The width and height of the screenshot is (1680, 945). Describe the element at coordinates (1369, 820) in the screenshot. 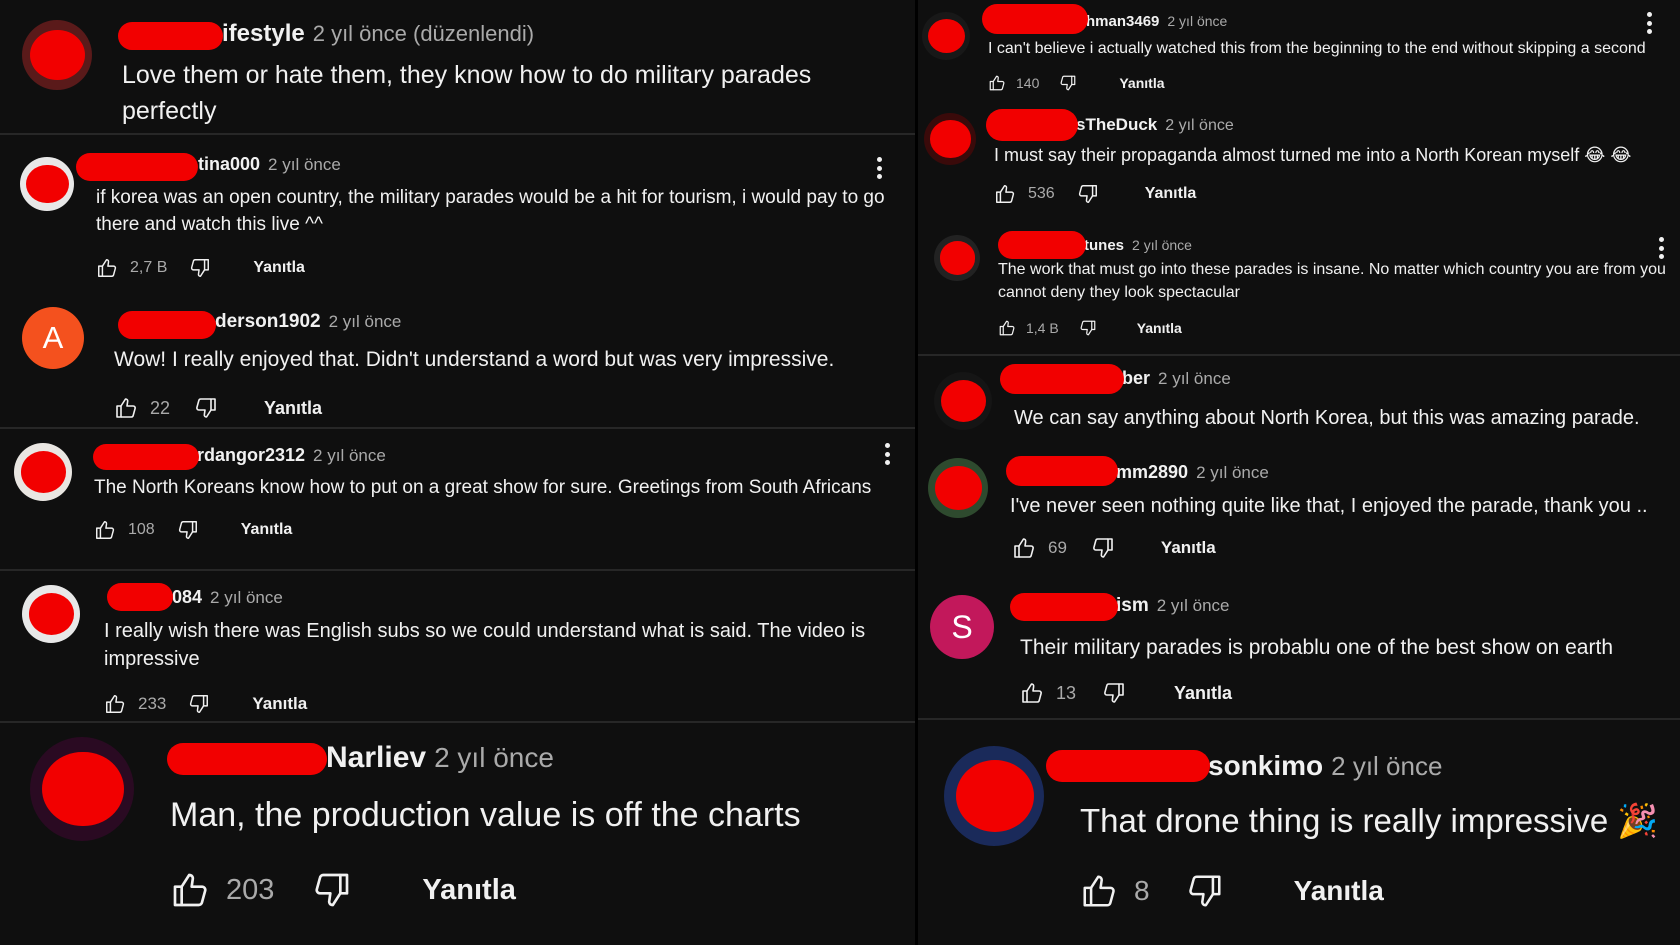

I see `comment-text: That drone thing is really impressive 🎉` at that location.